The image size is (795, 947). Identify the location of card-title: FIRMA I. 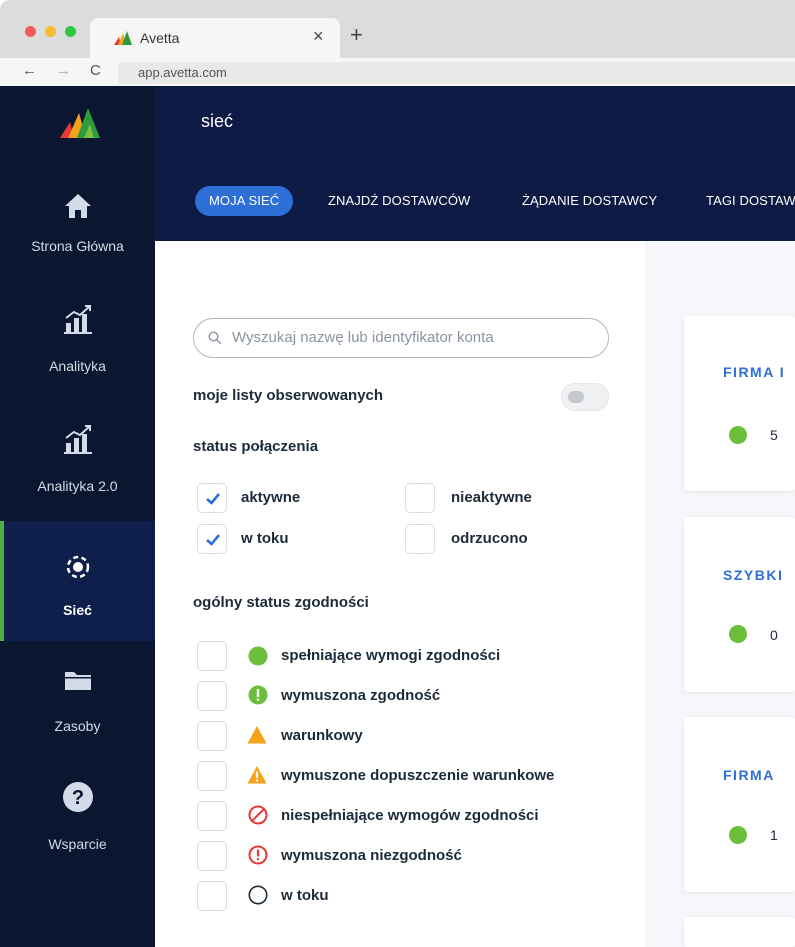
(754, 372).